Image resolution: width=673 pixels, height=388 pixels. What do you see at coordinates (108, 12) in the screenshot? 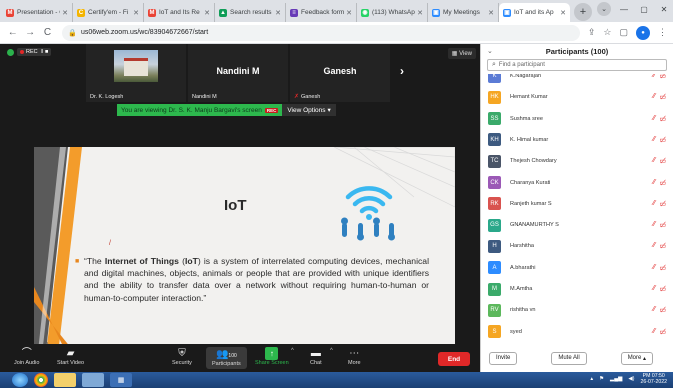
I see `browser-tab: C Certify'em - Fi ✕` at bounding box center [108, 12].